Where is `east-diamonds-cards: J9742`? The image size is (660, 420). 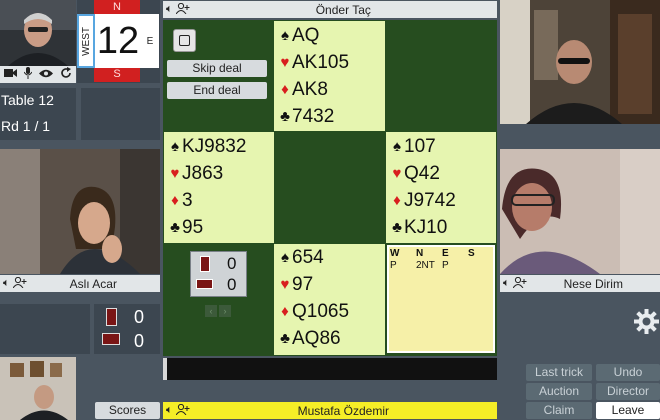
east-diamonds-cards: J9742 is located at coordinates (430, 200).